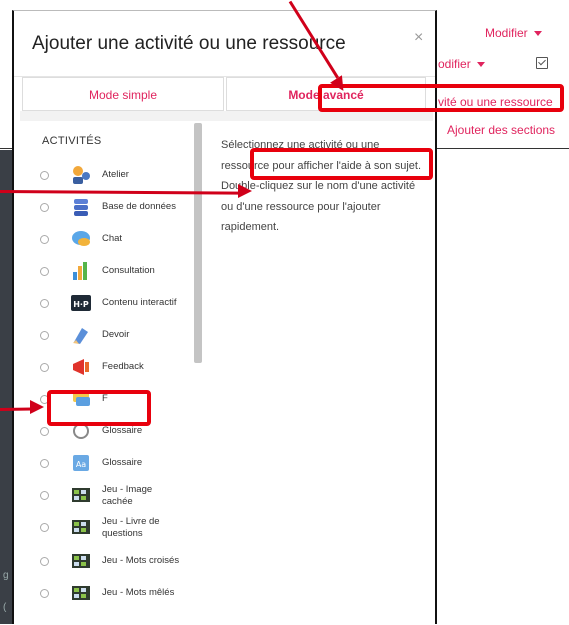 This screenshot has width=569, height=625. I want to click on list-item: H·P Contenu interactif, so click(121, 304).